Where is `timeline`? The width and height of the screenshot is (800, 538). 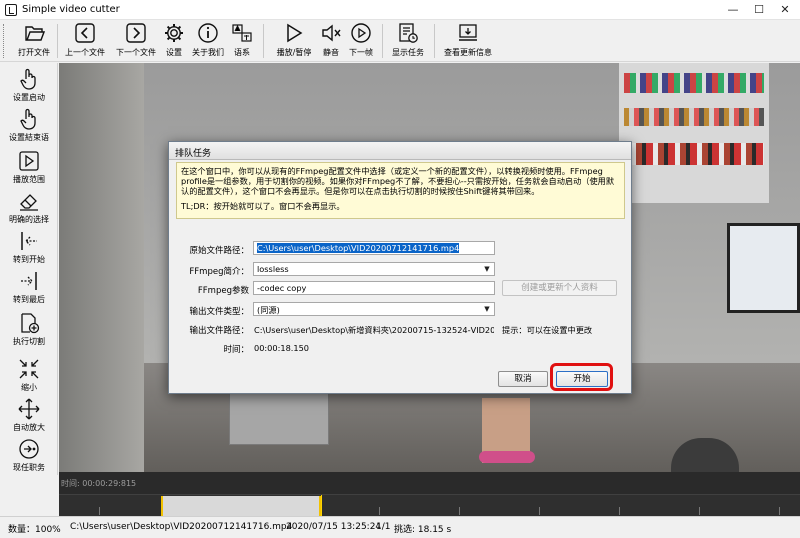 timeline is located at coordinates (429, 505).